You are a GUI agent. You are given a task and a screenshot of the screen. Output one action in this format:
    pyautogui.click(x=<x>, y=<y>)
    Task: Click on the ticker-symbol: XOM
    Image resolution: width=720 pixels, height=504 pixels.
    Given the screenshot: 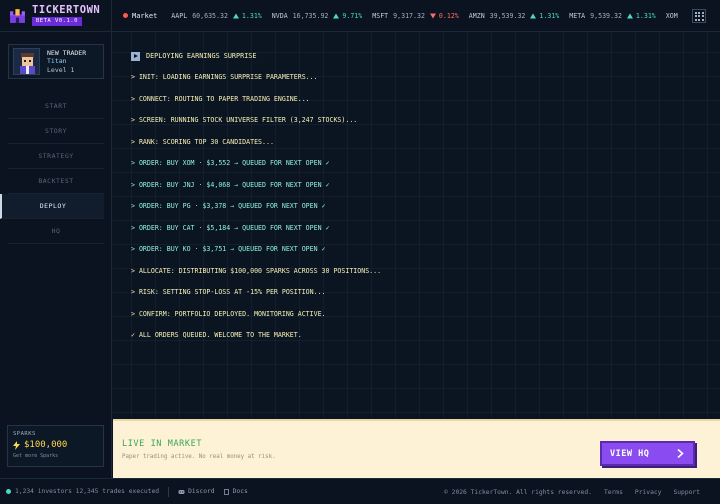 What is the action you would take?
    pyautogui.click(x=671, y=15)
    